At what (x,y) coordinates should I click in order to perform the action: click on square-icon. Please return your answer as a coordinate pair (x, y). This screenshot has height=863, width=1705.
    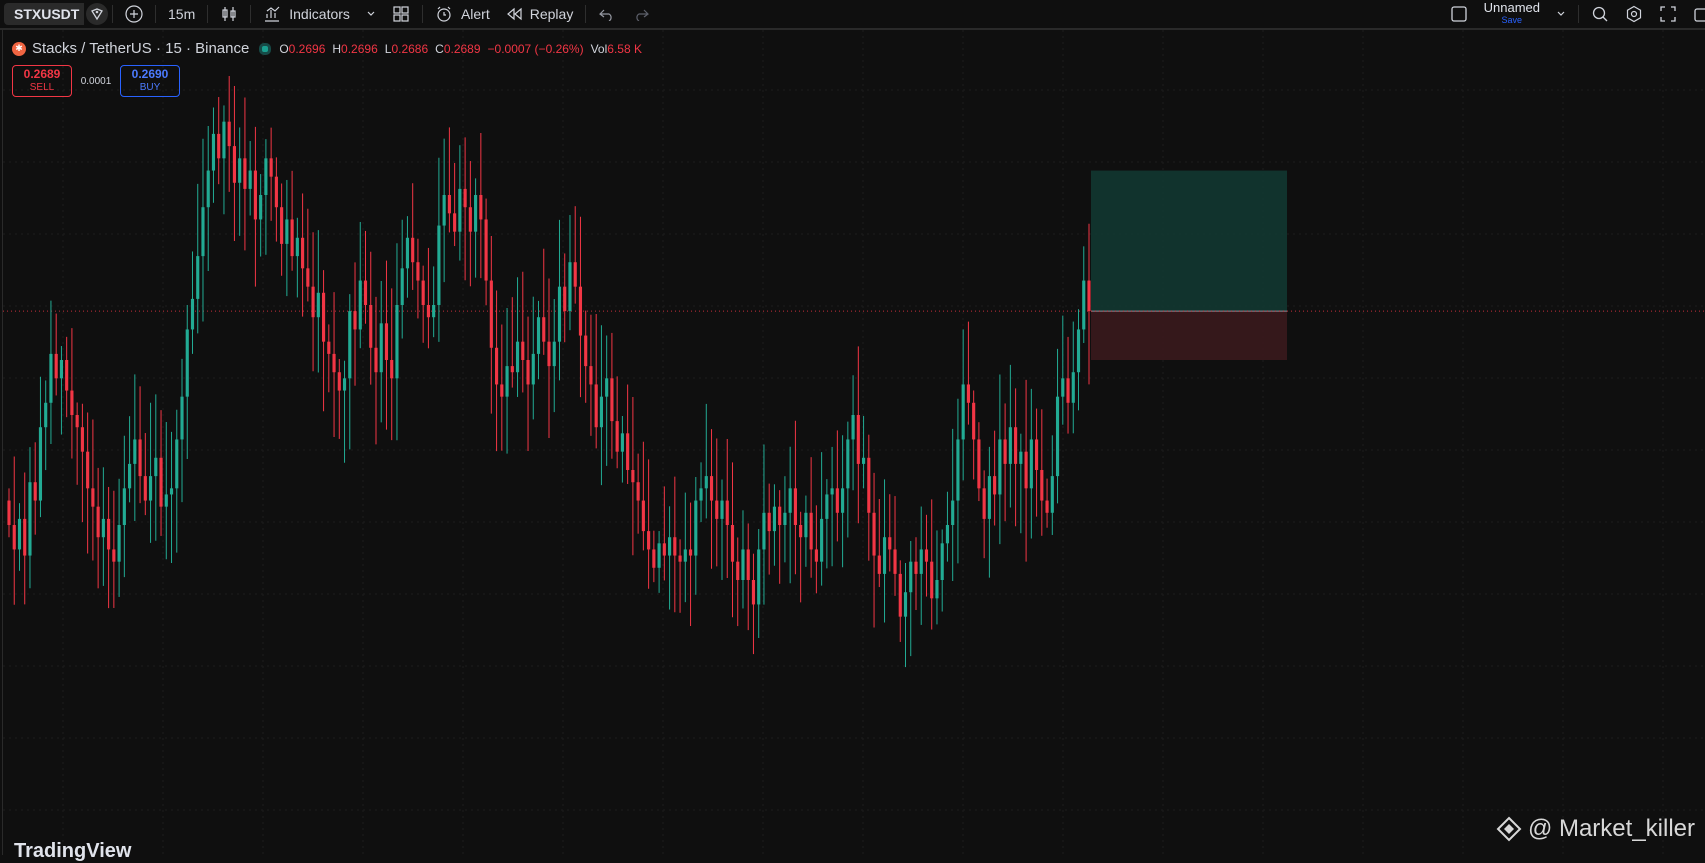
    Looking at the image, I should click on (1458, 14).